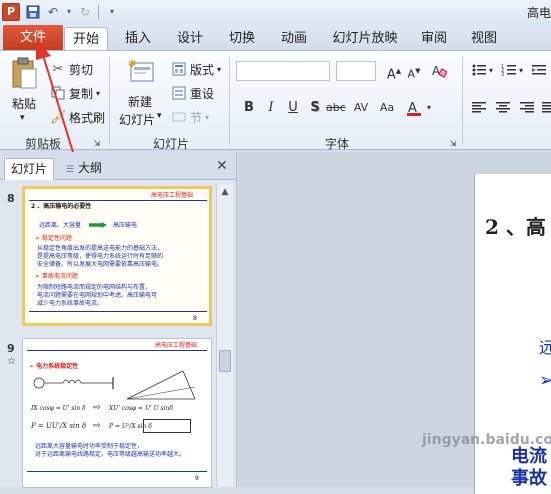 The image size is (551, 494). What do you see at coordinates (70, 170) in the screenshot?
I see `outline-icon: ☰` at bounding box center [70, 170].